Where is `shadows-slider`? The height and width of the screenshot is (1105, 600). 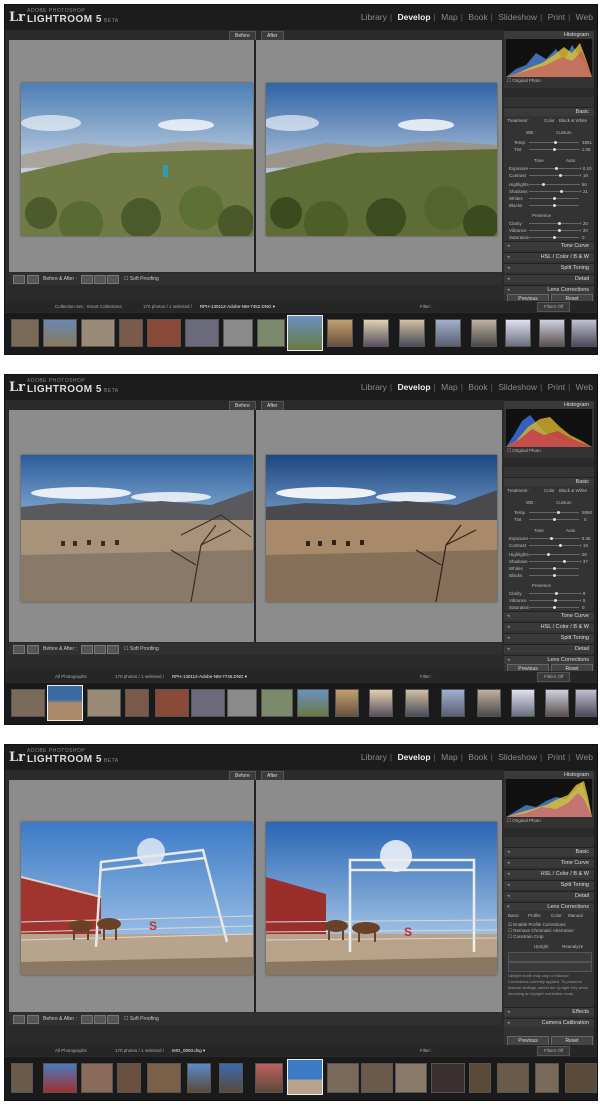
shadows-slider is located at coordinates (554, 191).